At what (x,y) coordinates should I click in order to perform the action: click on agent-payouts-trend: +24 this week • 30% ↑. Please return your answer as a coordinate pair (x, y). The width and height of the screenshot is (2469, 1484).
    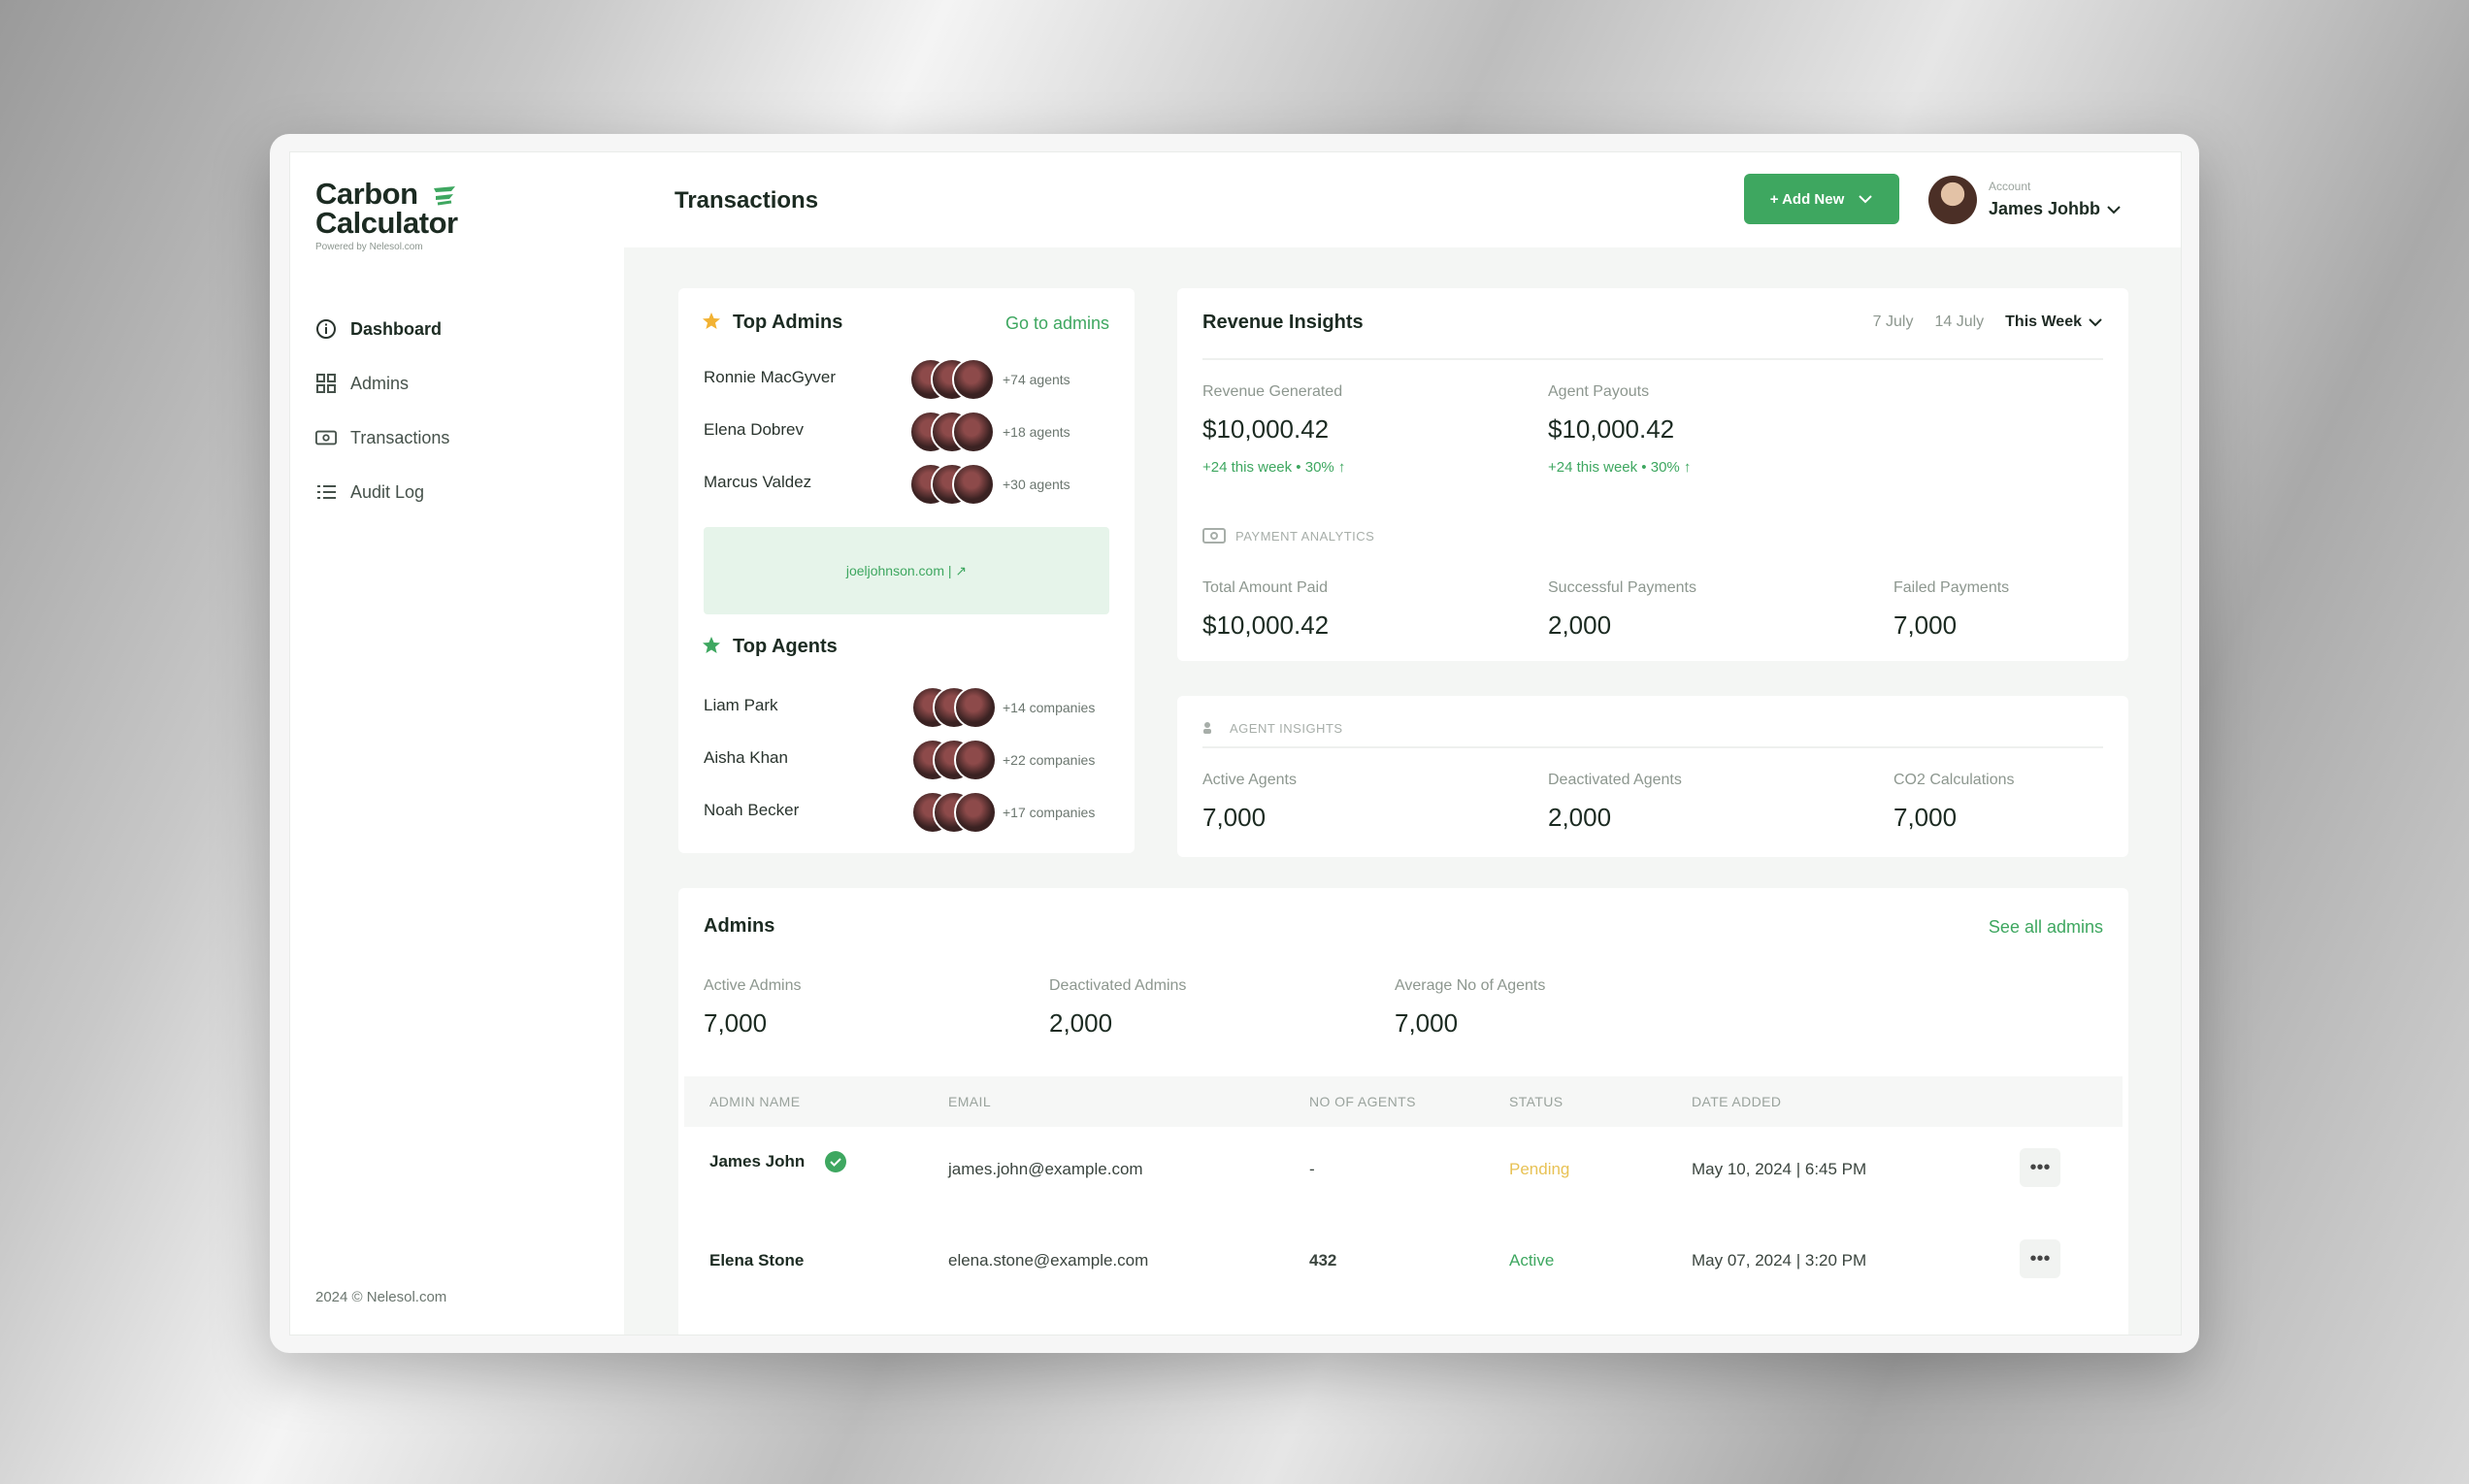
    Looking at the image, I should click on (1620, 467).